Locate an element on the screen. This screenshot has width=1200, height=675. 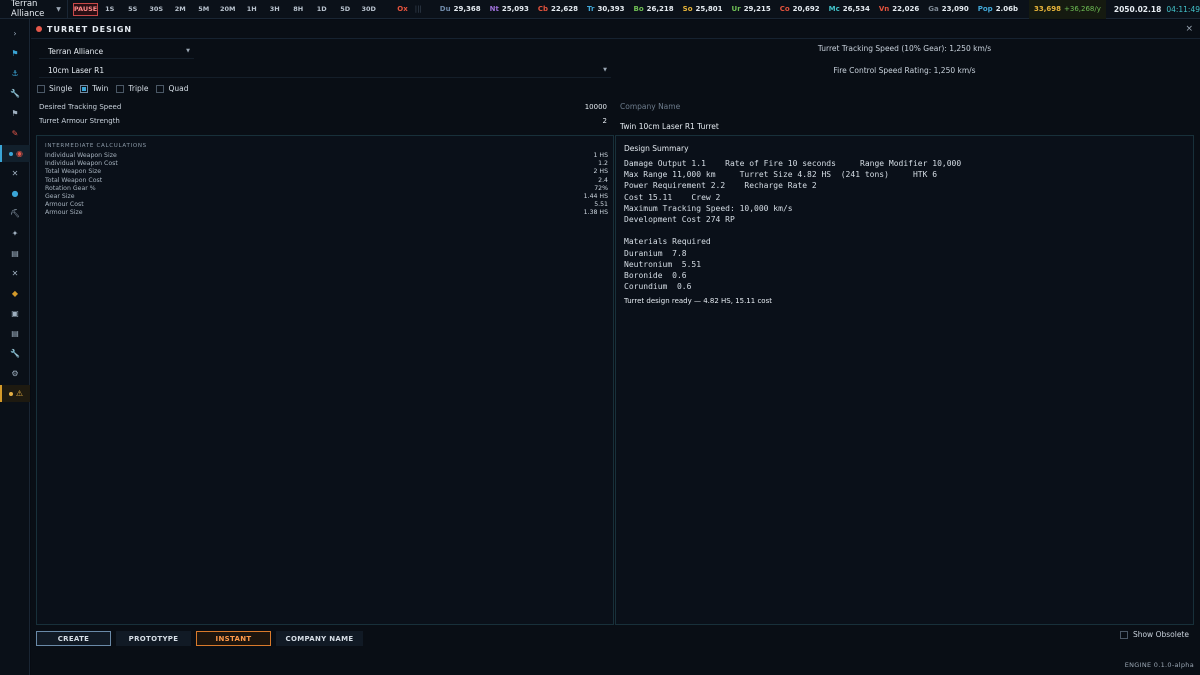
resource-value: 20,692 is located at coordinates (806, 9).